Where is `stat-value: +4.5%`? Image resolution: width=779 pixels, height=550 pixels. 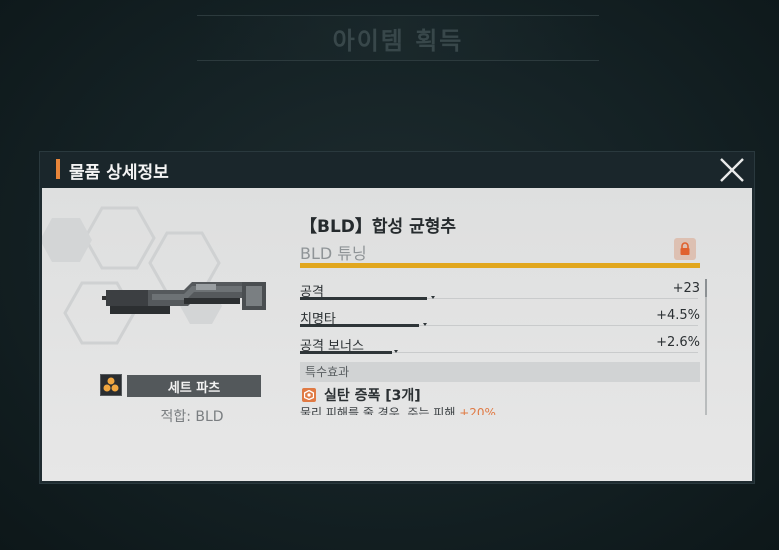
stat-value: +4.5% is located at coordinates (678, 315).